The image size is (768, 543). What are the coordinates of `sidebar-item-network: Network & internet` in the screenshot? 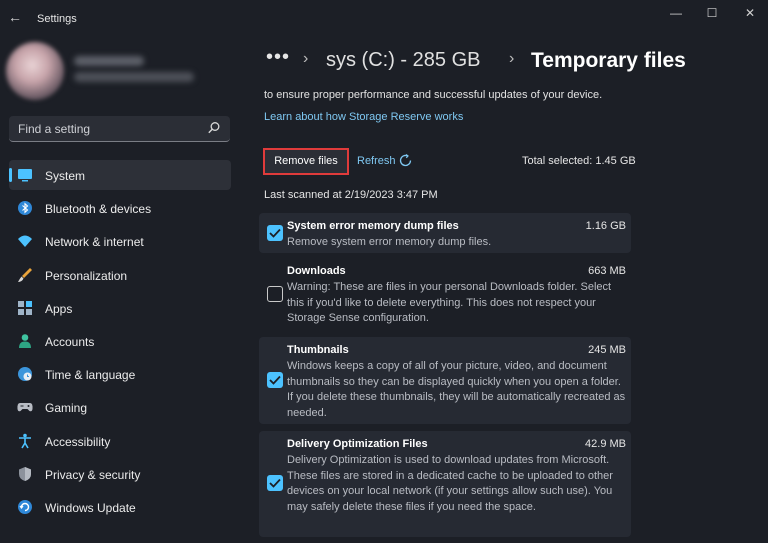 It's located at (120, 241).